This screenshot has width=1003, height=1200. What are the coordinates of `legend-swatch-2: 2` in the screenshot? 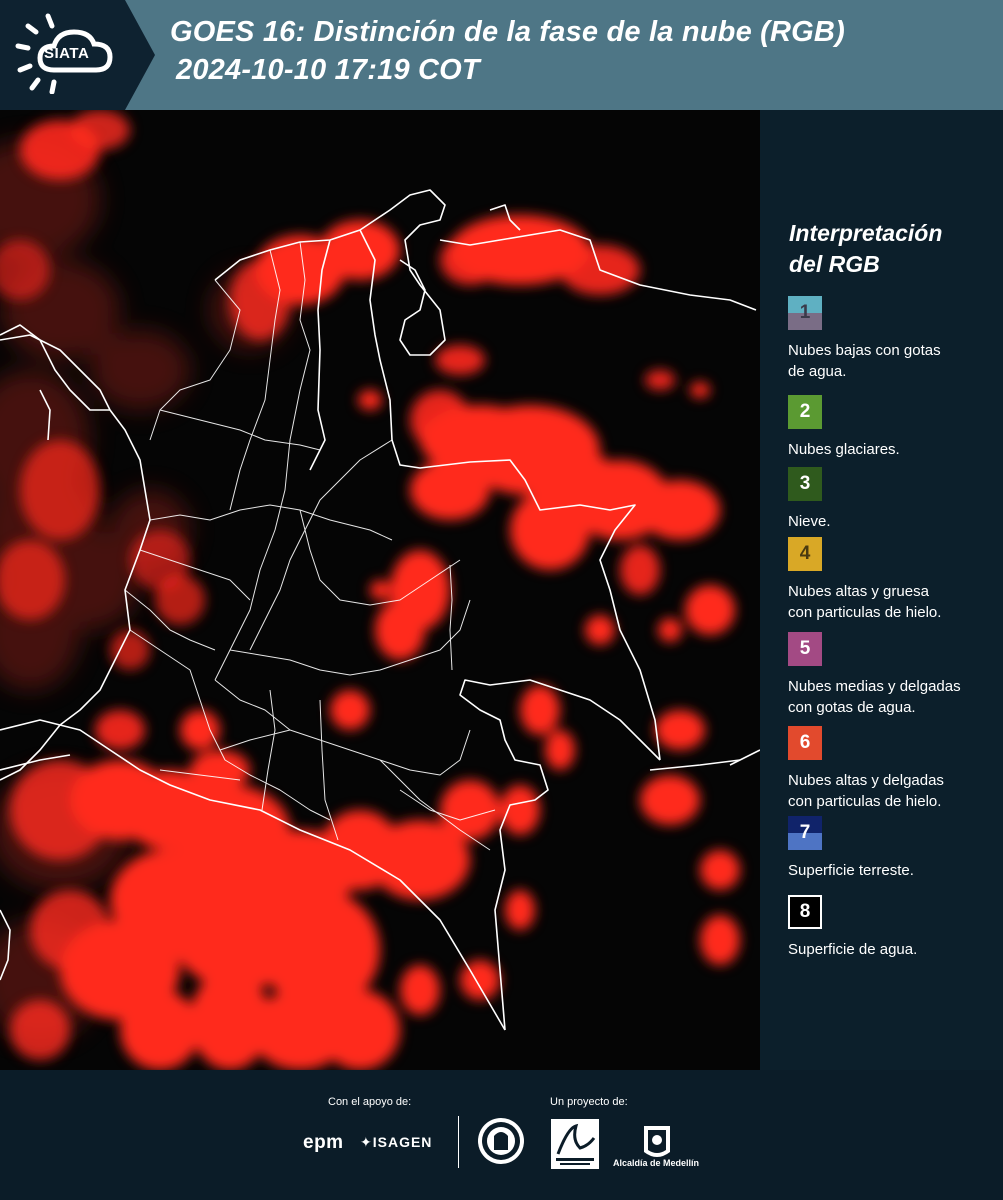 It's located at (805, 412).